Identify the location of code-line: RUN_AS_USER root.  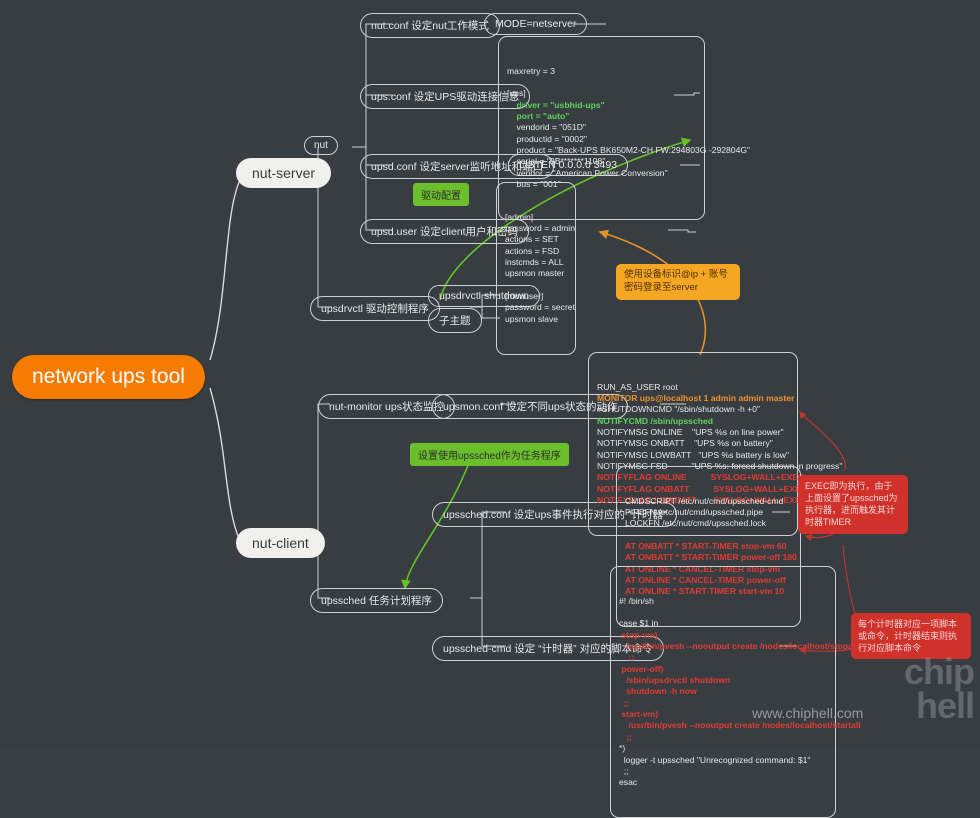
(637, 386).